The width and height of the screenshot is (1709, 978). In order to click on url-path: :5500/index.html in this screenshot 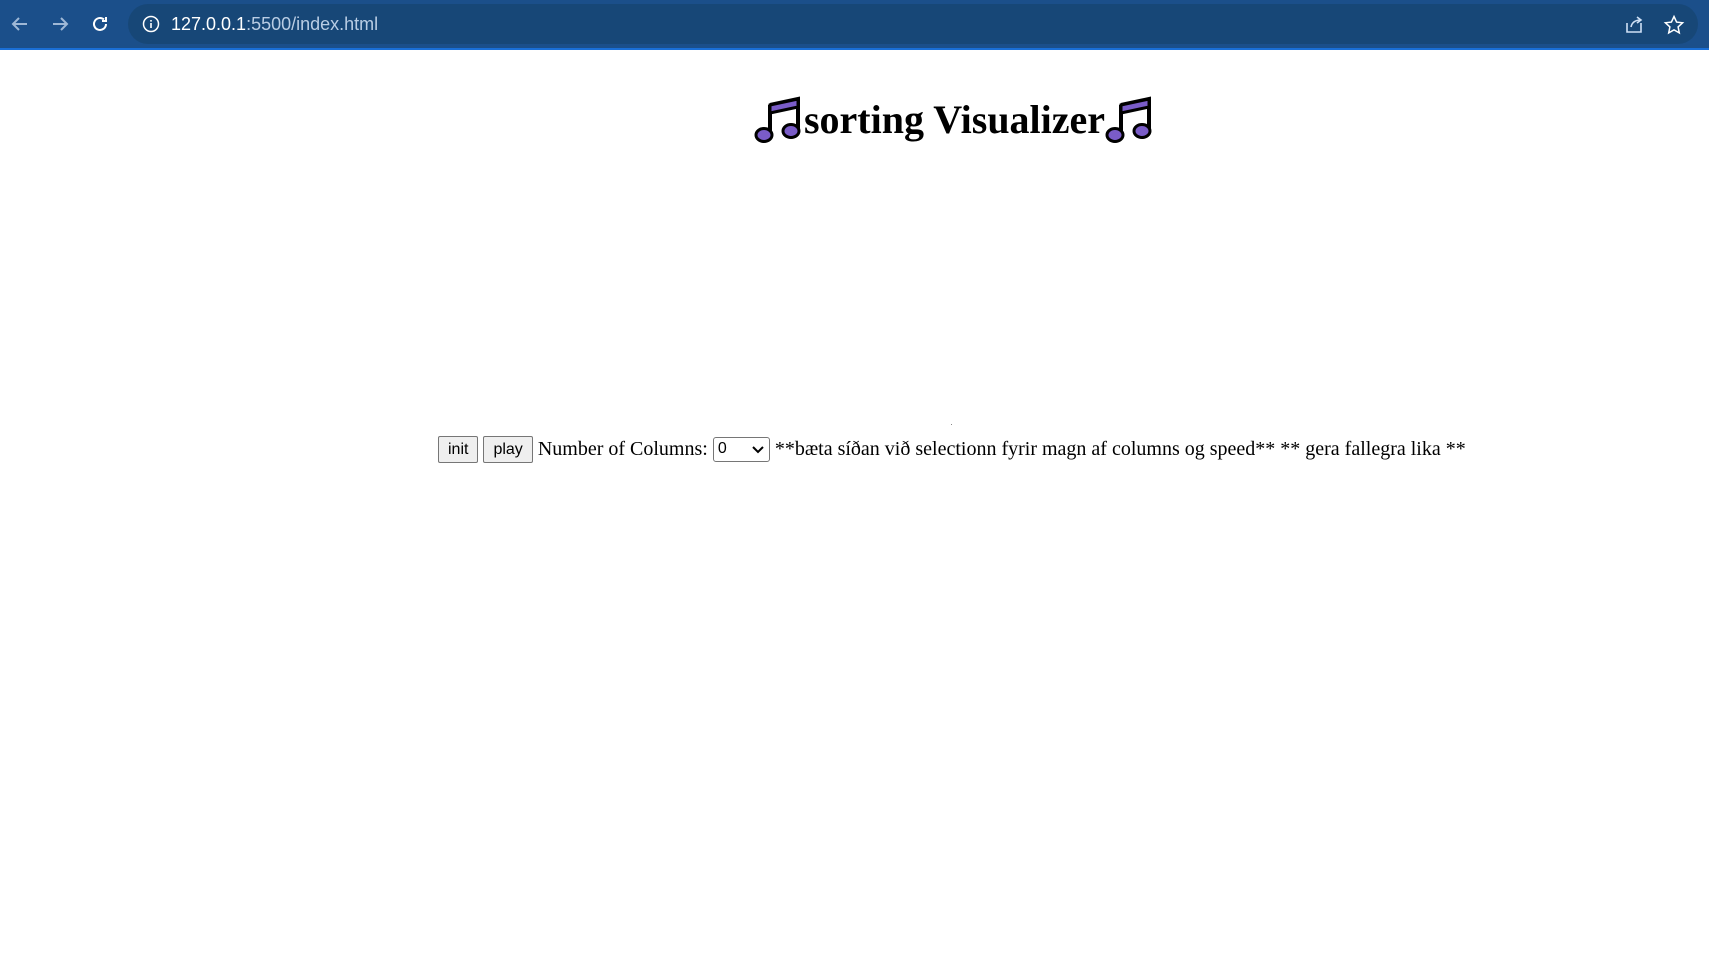, I will do `click(312, 24)`.